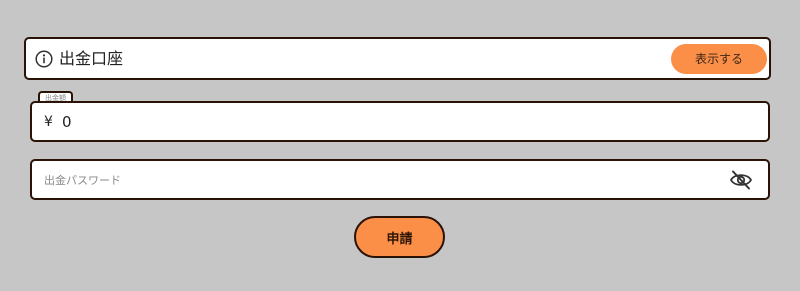 Image resolution: width=800 pixels, height=291 pixels. I want to click on amount-field: ¥, so click(400, 121).